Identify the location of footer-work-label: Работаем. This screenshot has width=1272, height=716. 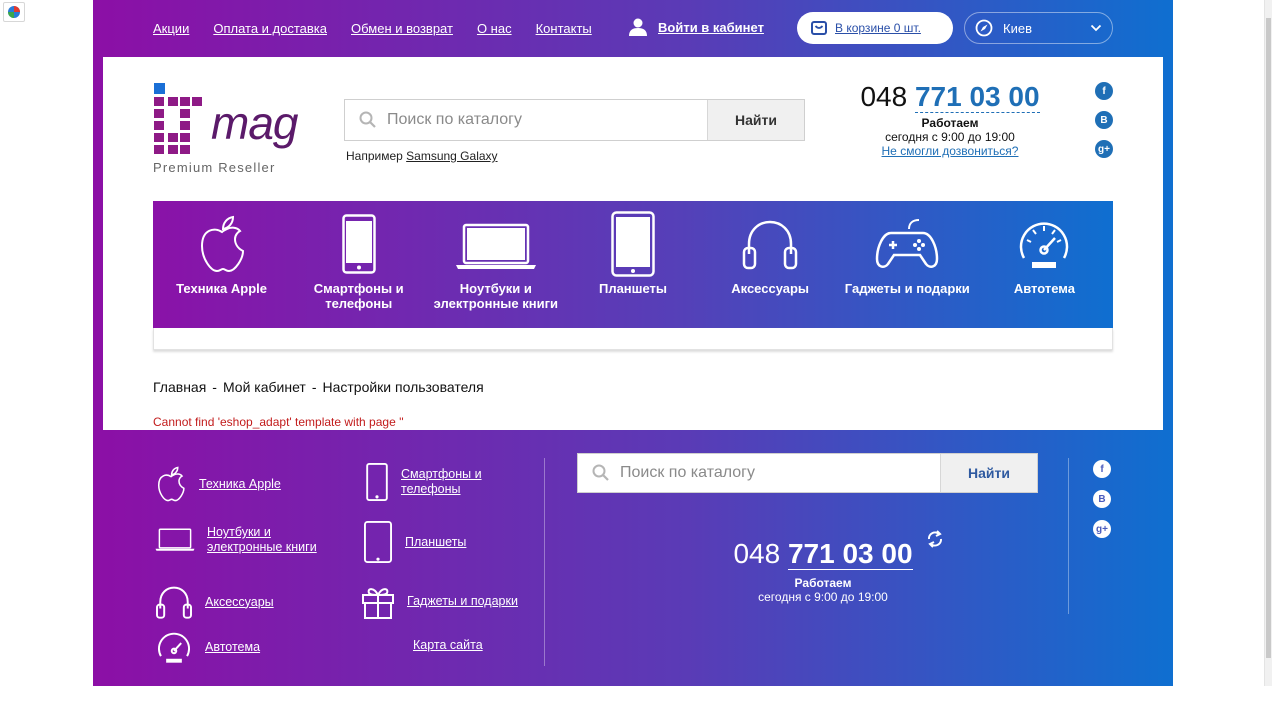
(823, 583).